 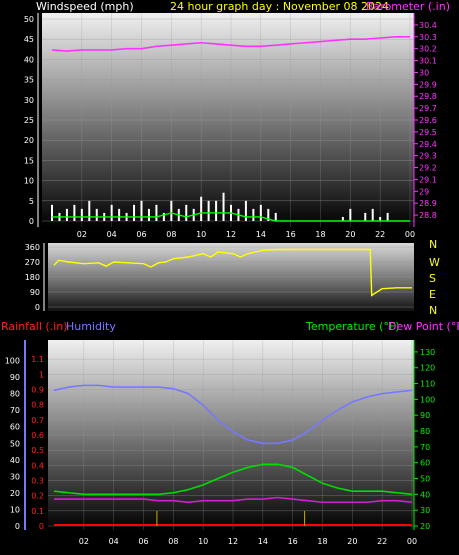 I want to click on temperature-title: Temperature (°F), so click(x=352, y=326).